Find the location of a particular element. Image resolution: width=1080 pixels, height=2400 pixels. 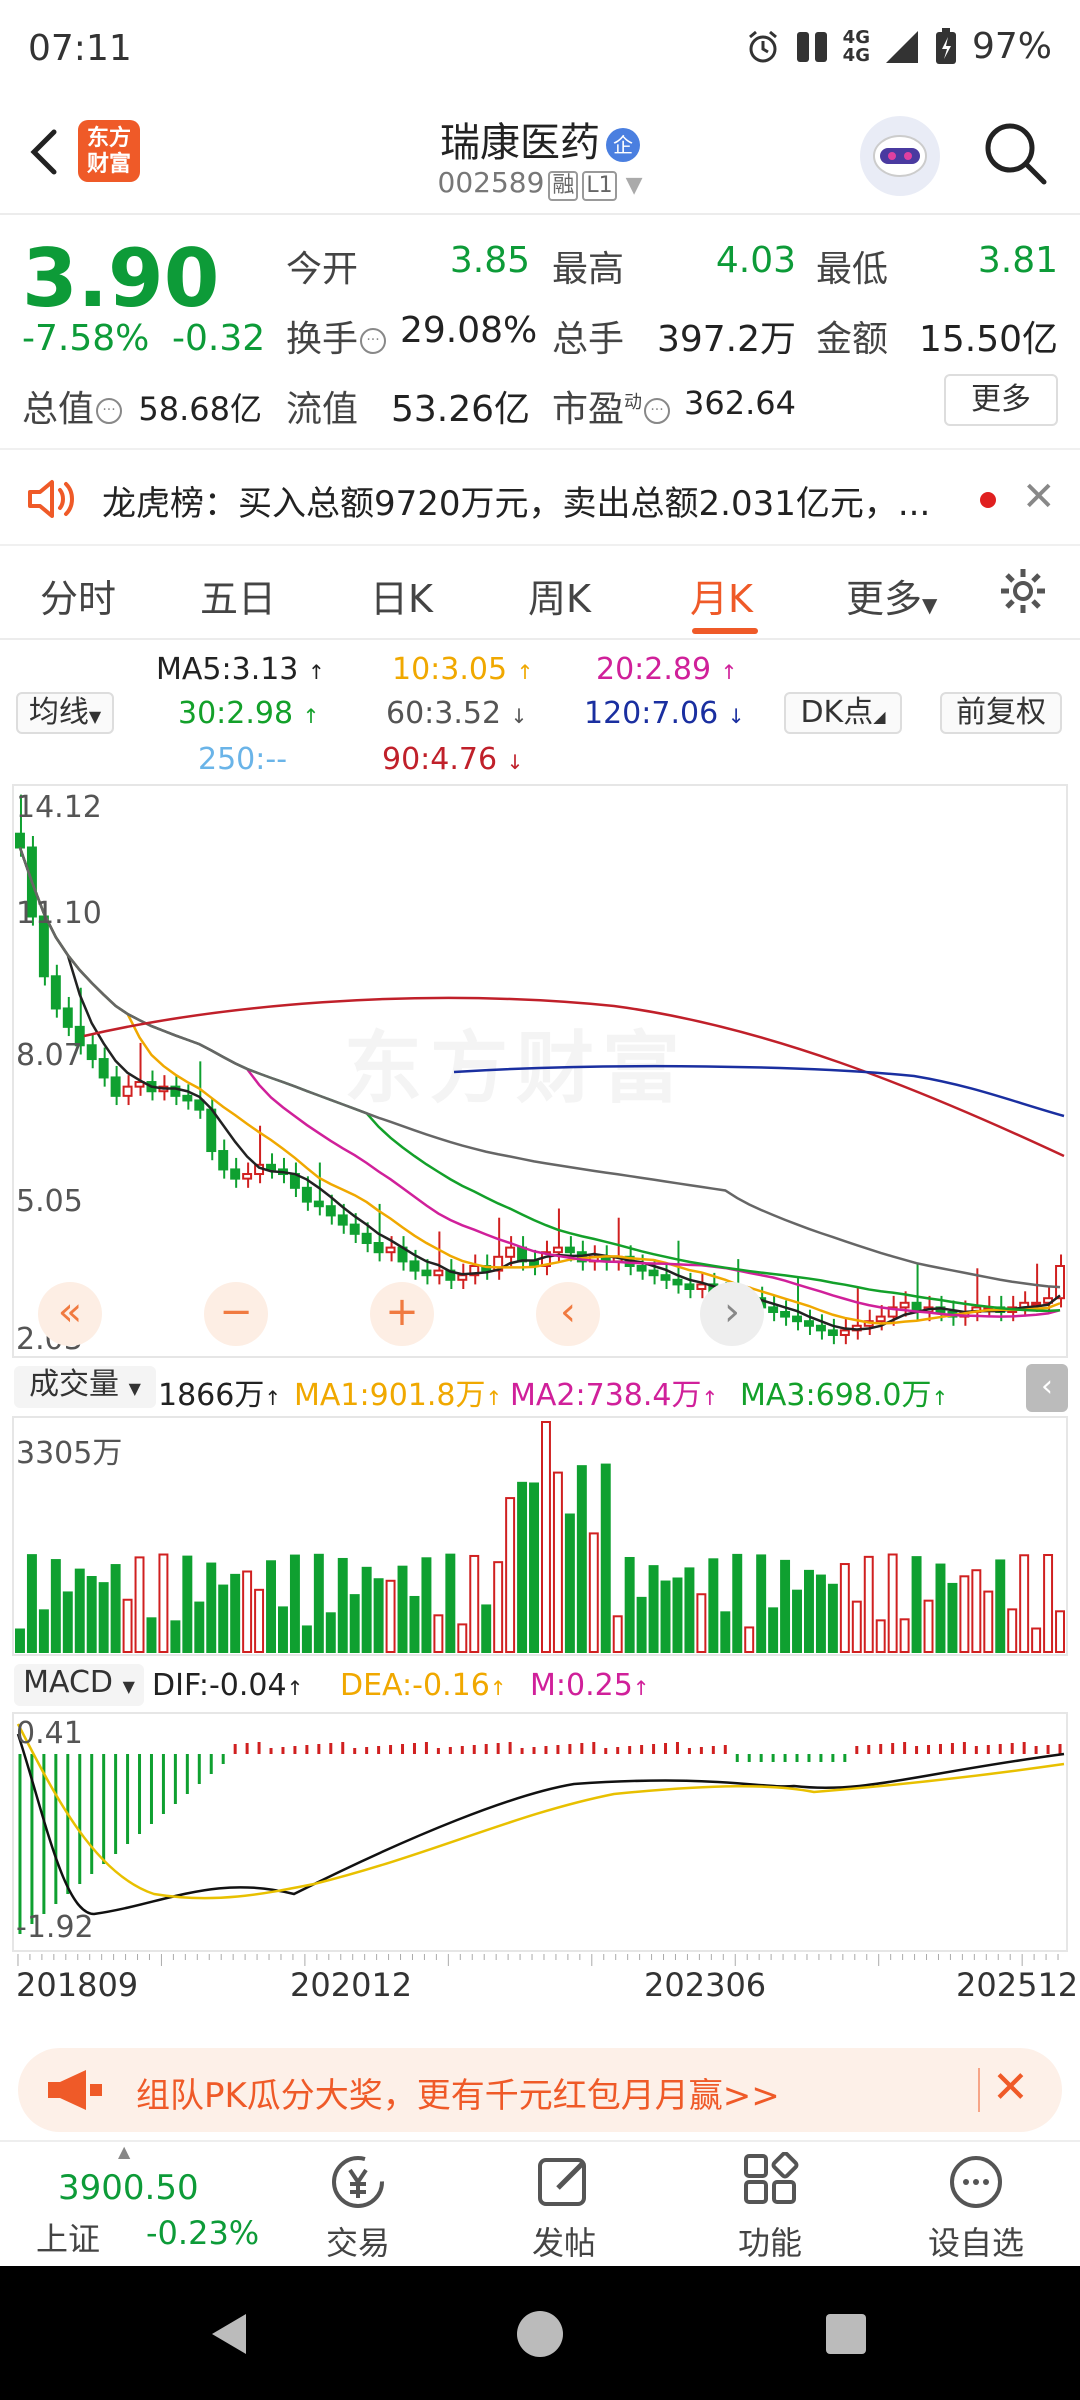

status-time: 07:11 is located at coordinates (80, 48).